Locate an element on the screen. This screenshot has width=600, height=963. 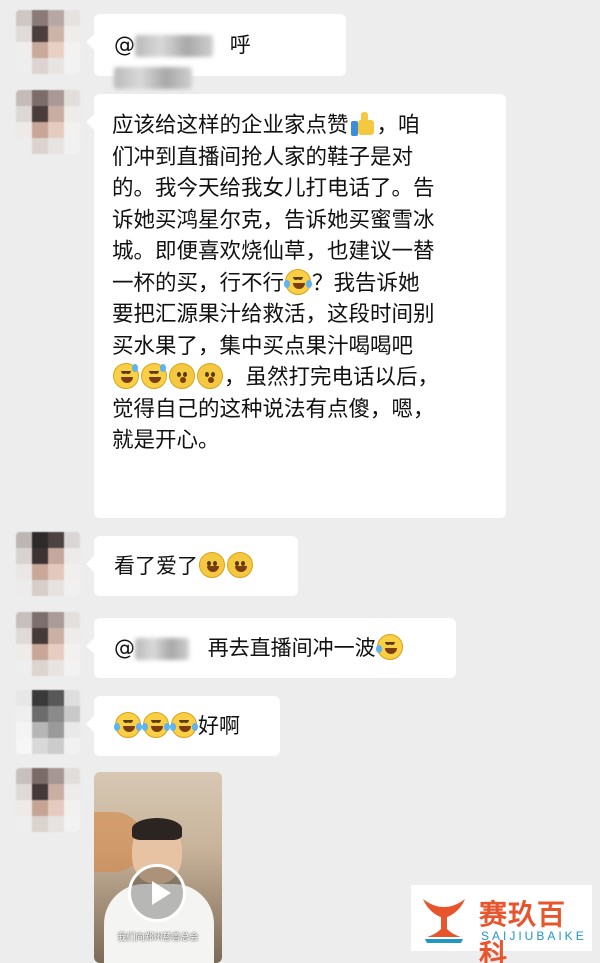
message-bubble: @ 再去直播间冲一波 is located at coordinates (271, 648).